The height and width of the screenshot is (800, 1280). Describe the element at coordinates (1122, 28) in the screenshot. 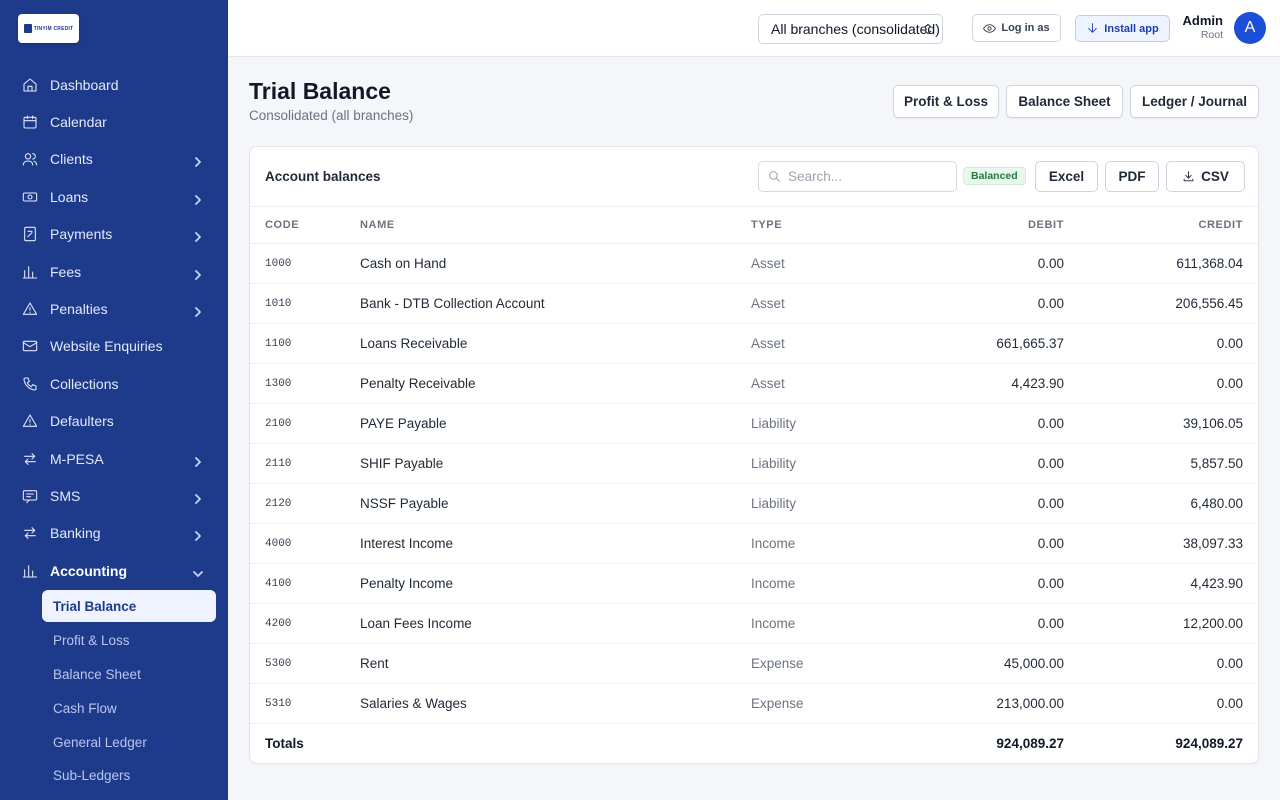

I see `install-app-button: Install app` at that location.